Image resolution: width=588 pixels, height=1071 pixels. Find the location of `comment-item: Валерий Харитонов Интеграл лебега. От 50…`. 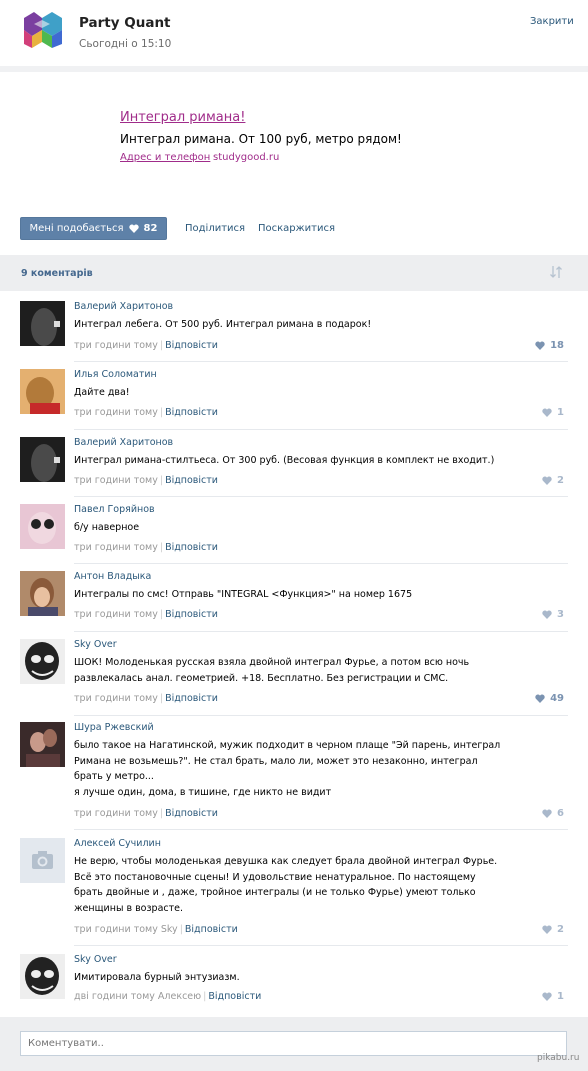

comment-item: Валерий Харитонов Интеграл лебега. От 50… is located at coordinates (294, 331).